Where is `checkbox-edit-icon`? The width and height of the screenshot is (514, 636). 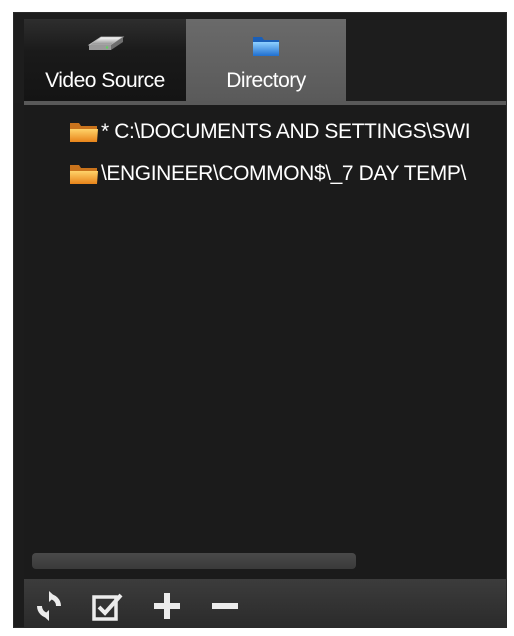
checkbox-edit-icon is located at coordinates (107, 607).